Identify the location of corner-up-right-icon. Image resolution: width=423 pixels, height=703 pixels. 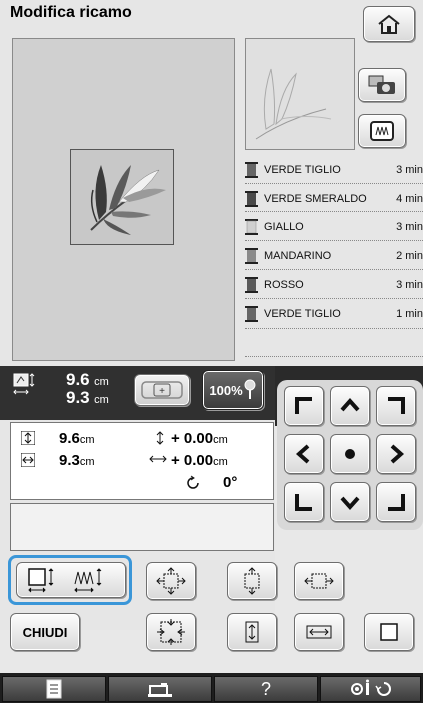
(396, 405).